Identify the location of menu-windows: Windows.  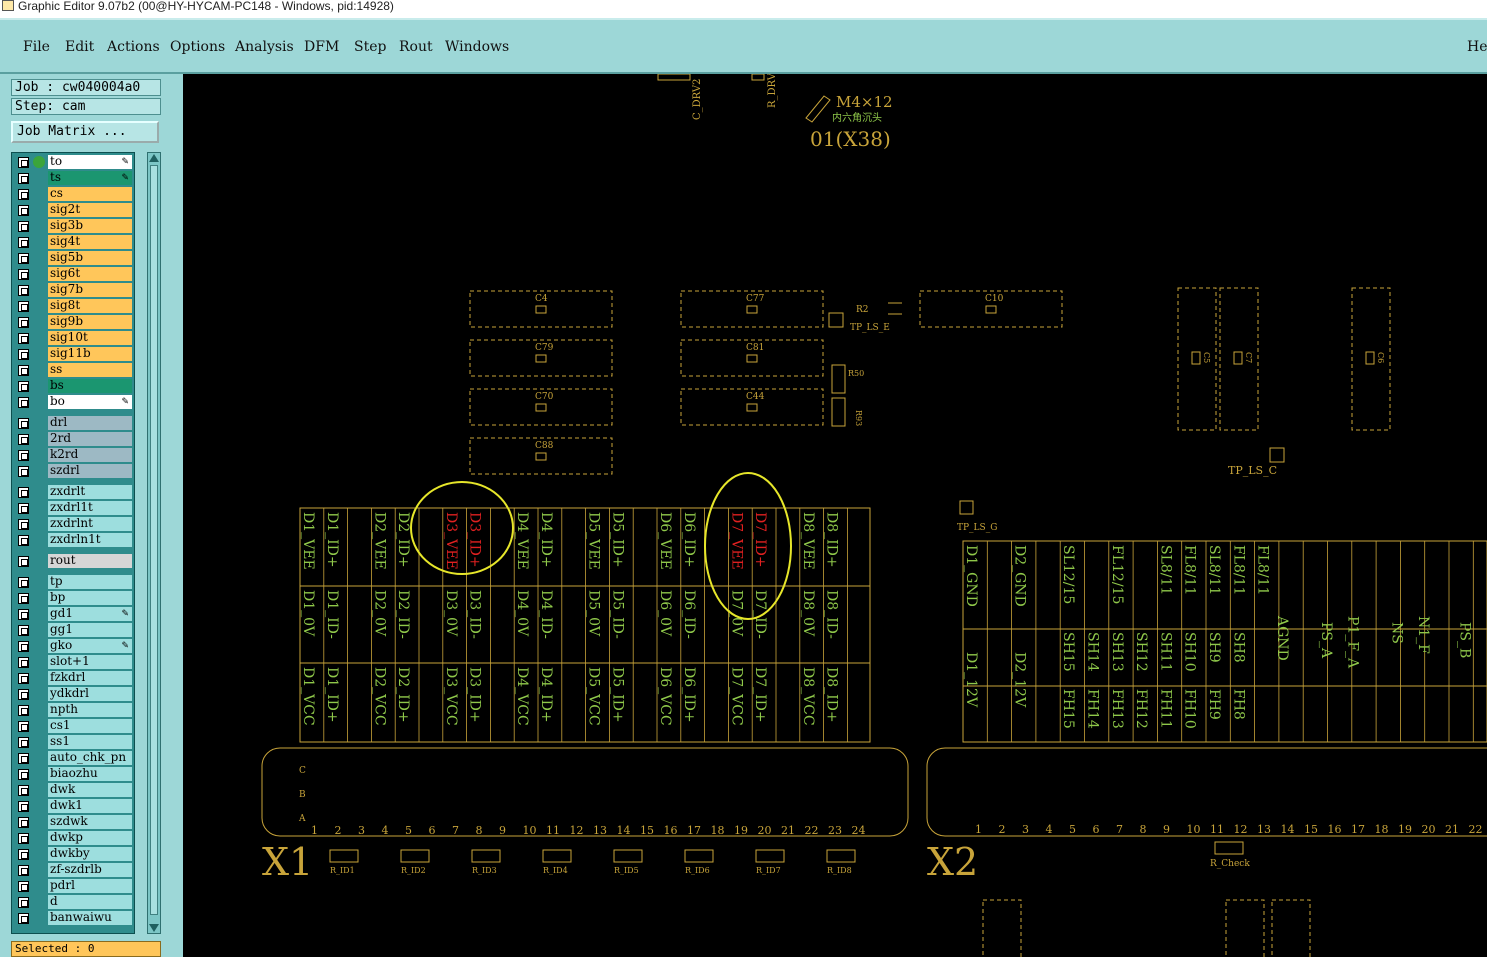
(477, 47).